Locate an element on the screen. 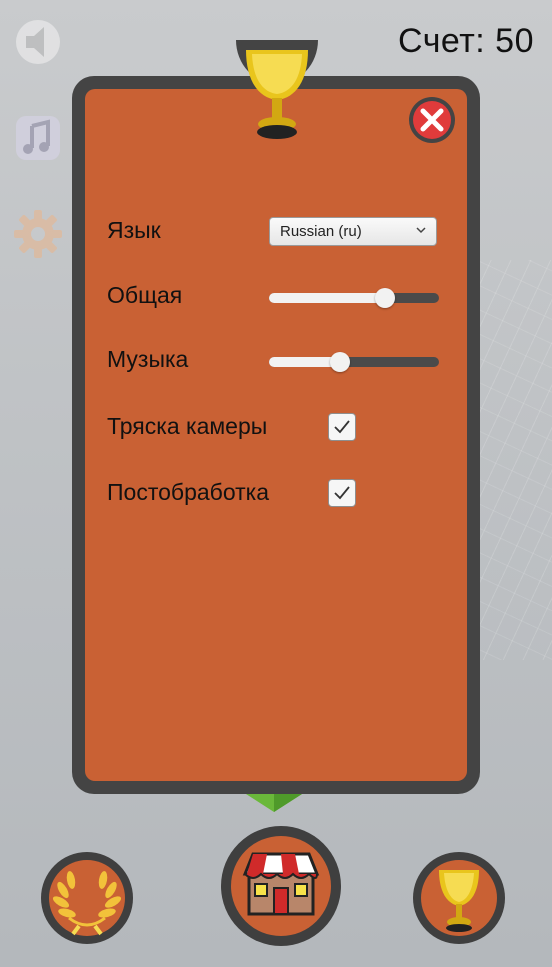 Image resolution: width=552 pixels, height=967 pixels. settings-button is located at coordinates (38, 234).